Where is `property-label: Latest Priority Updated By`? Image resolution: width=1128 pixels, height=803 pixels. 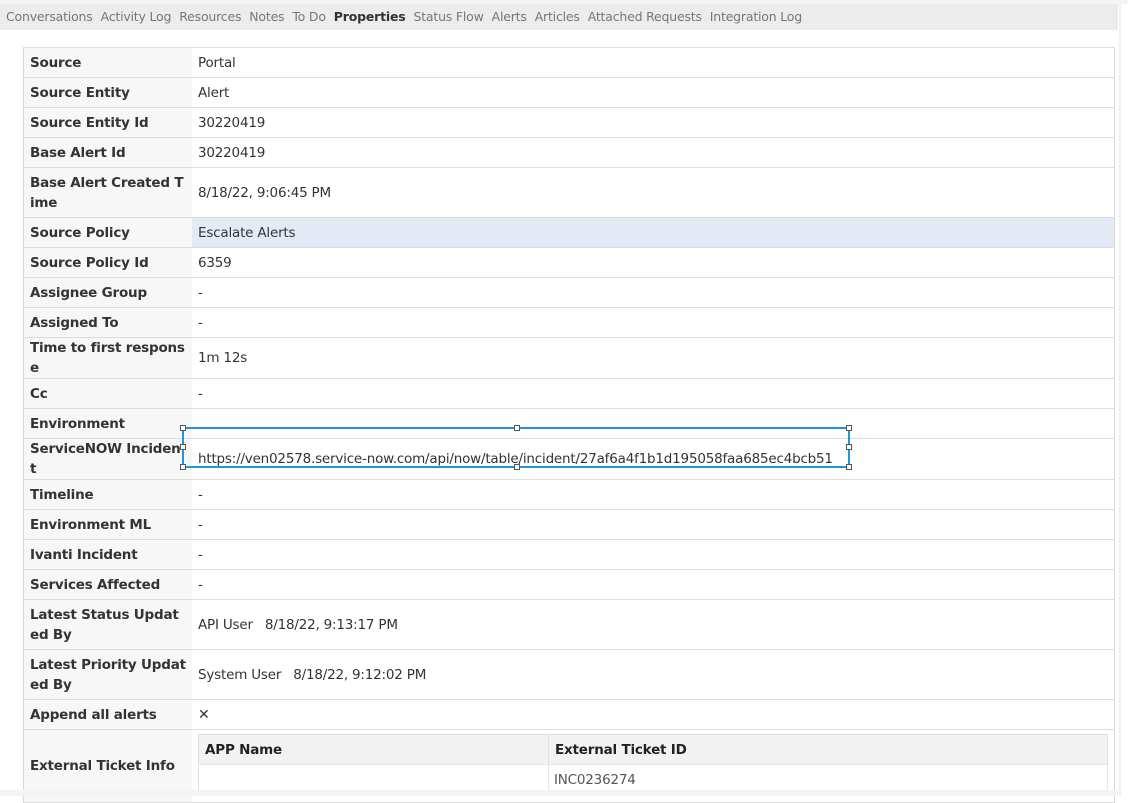 property-label: Latest Priority Updated By is located at coordinates (107, 674).